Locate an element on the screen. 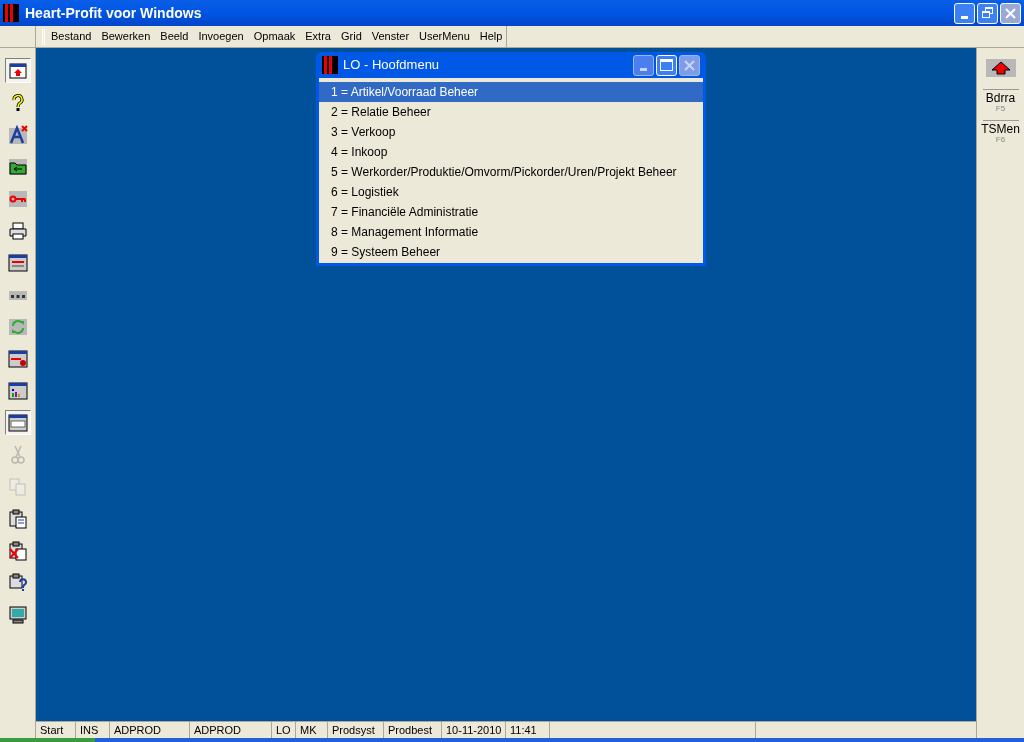 This screenshot has width=1024, height=742. window-icon is located at coordinates (17, 422).